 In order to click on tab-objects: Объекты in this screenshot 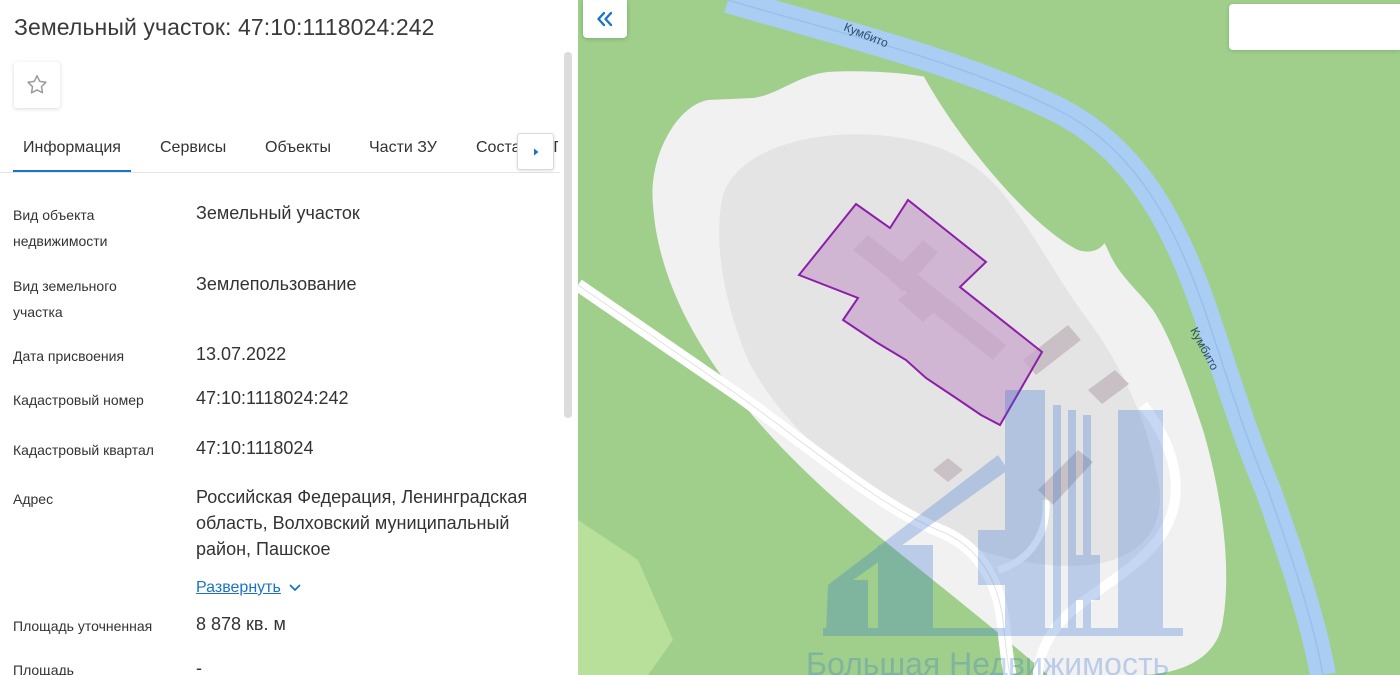, I will do `click(298, 148)`.